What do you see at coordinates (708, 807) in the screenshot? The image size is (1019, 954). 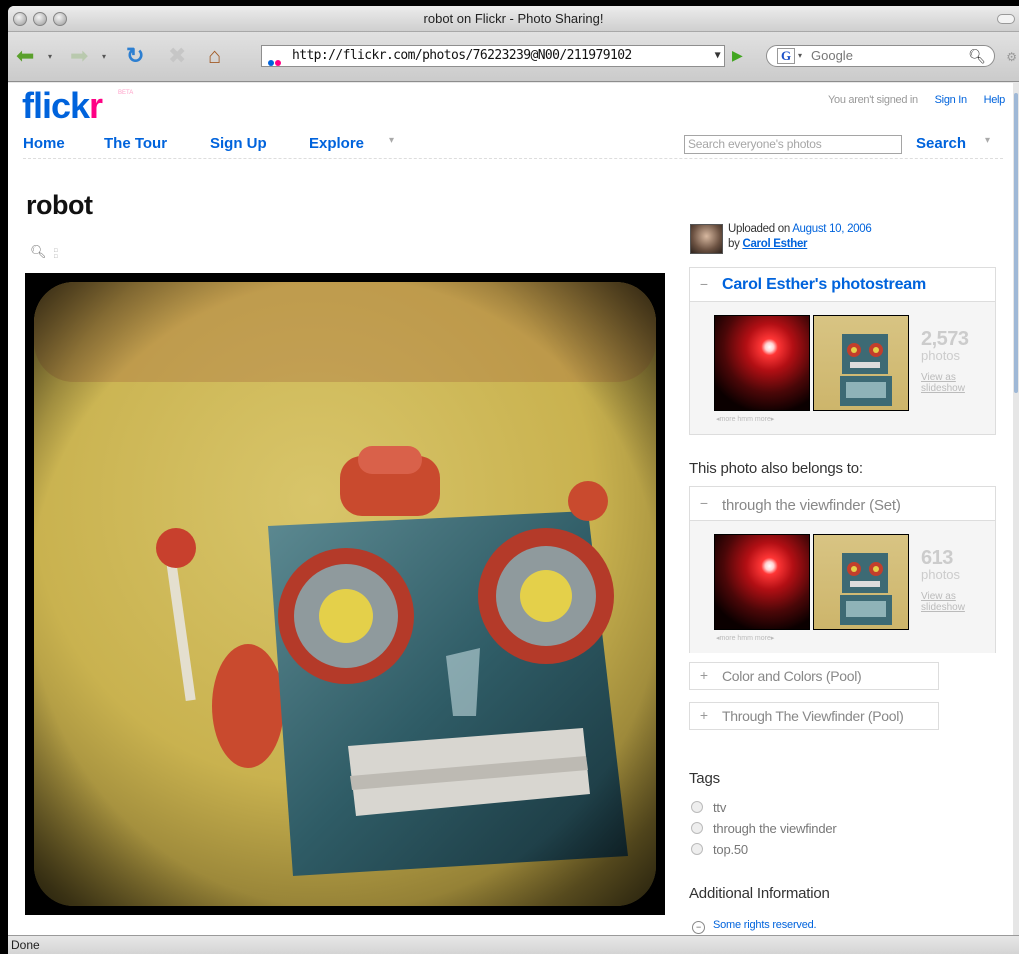 I see `tag-item: ttv` at bounding box center [708, 807].